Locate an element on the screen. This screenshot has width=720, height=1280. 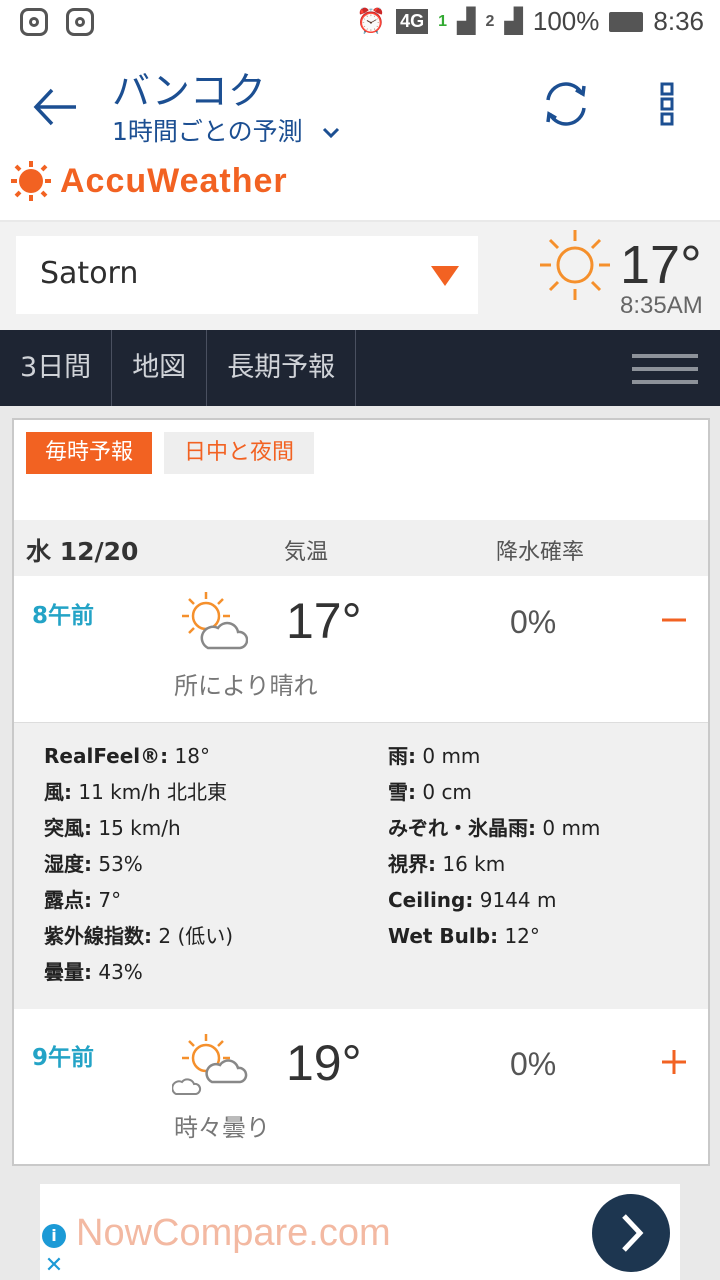
forecast-type-label: 1時間ごとの予測 is located at coordinates (207, 131).